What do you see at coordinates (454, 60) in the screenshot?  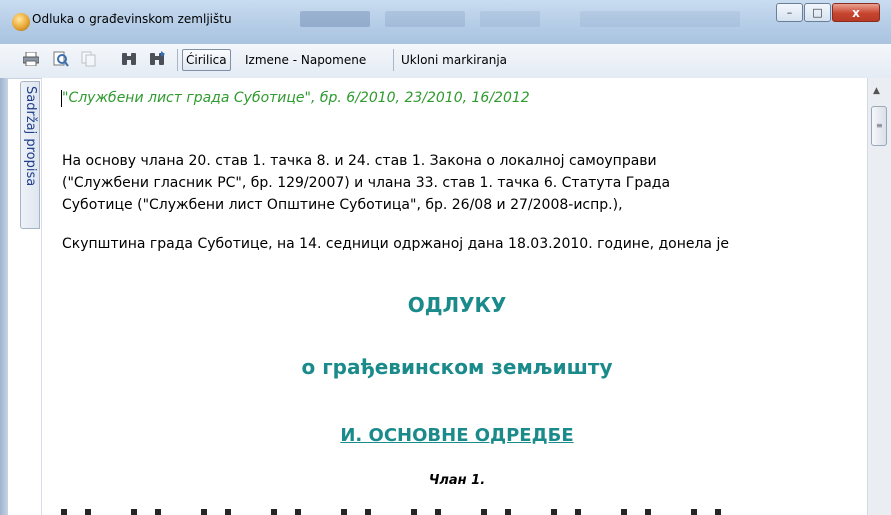 I see `ukloni-markiranja-button: Ukloni markiranja` at bounding box center [454, 60].